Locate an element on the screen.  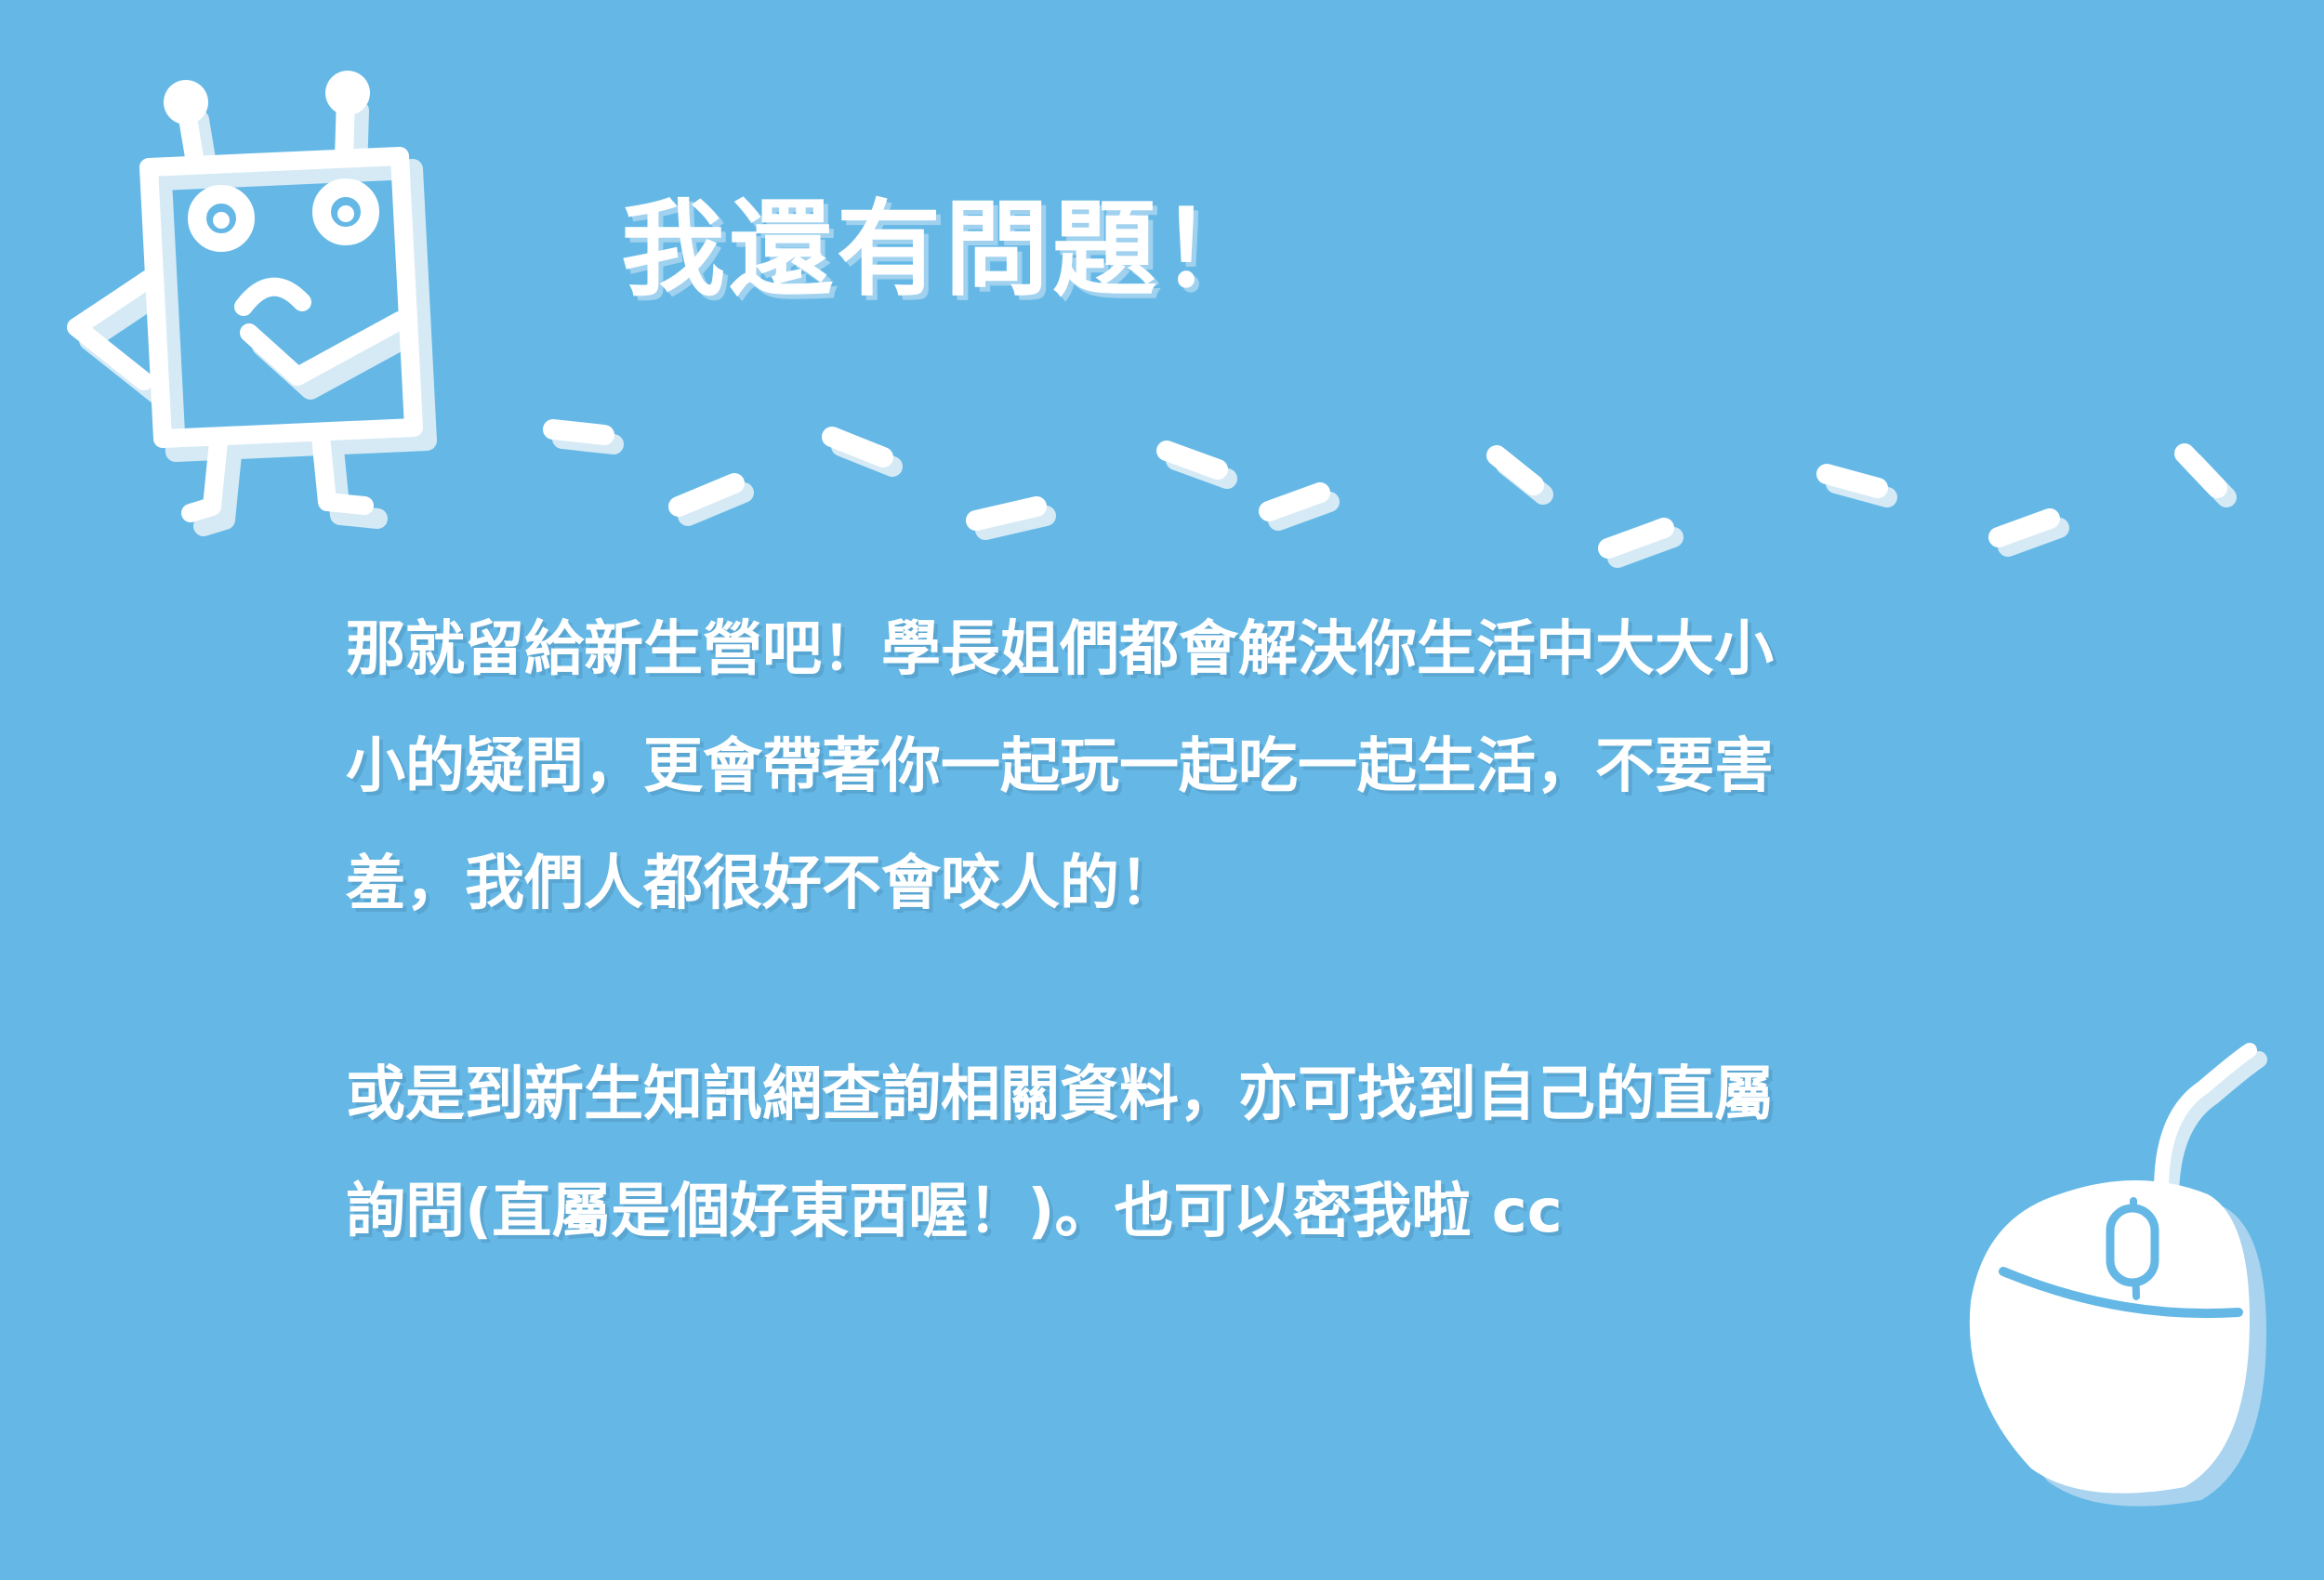
paragraph-line: 或是到新生知訊網查詢相關資料，亦可找到自己的直屬 is located at coordinates (1060, 1094).